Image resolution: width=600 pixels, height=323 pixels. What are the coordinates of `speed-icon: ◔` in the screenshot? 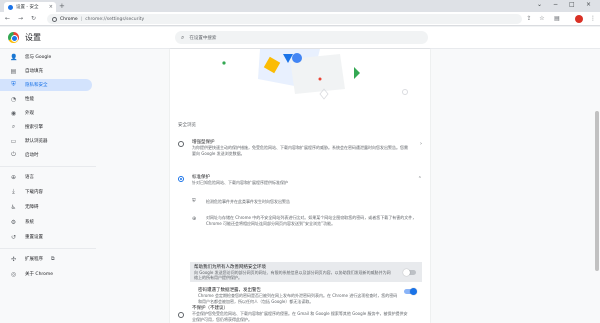 It's located at (13, 99).